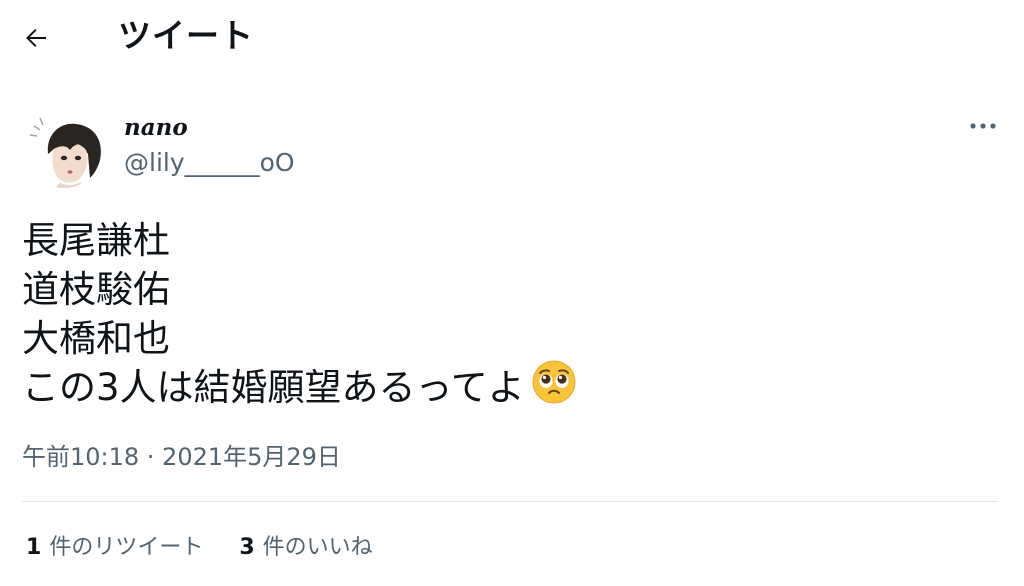  I want to click on more-horizontal-icon, so click(983, 126).